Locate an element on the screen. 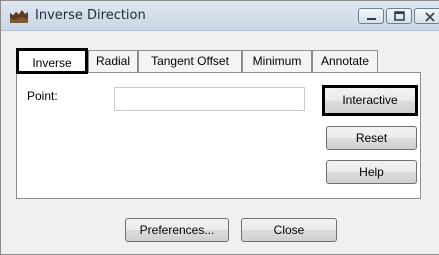 This screenshot has height=255, width=439. tab-inverse: Inverse is located at coordinates (52, 61).